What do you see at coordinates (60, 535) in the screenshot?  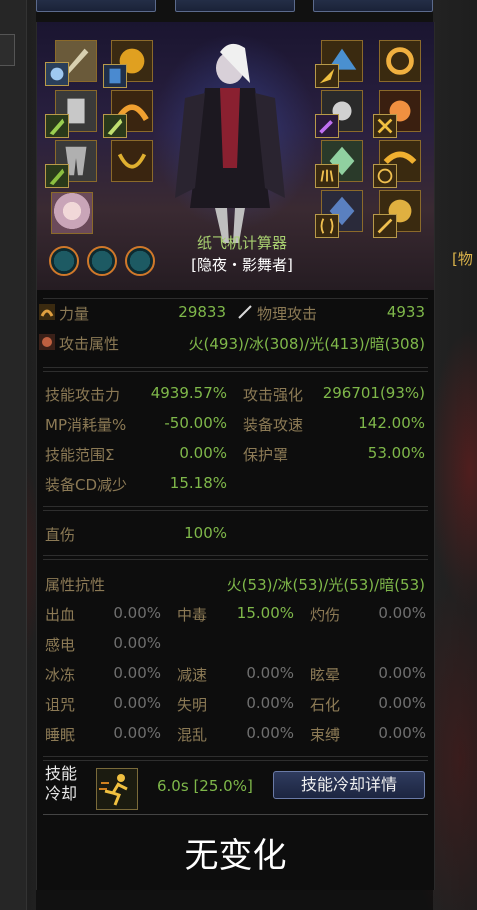 I see `direct-damage-label: 直伤` at bounding box center [60, 535].